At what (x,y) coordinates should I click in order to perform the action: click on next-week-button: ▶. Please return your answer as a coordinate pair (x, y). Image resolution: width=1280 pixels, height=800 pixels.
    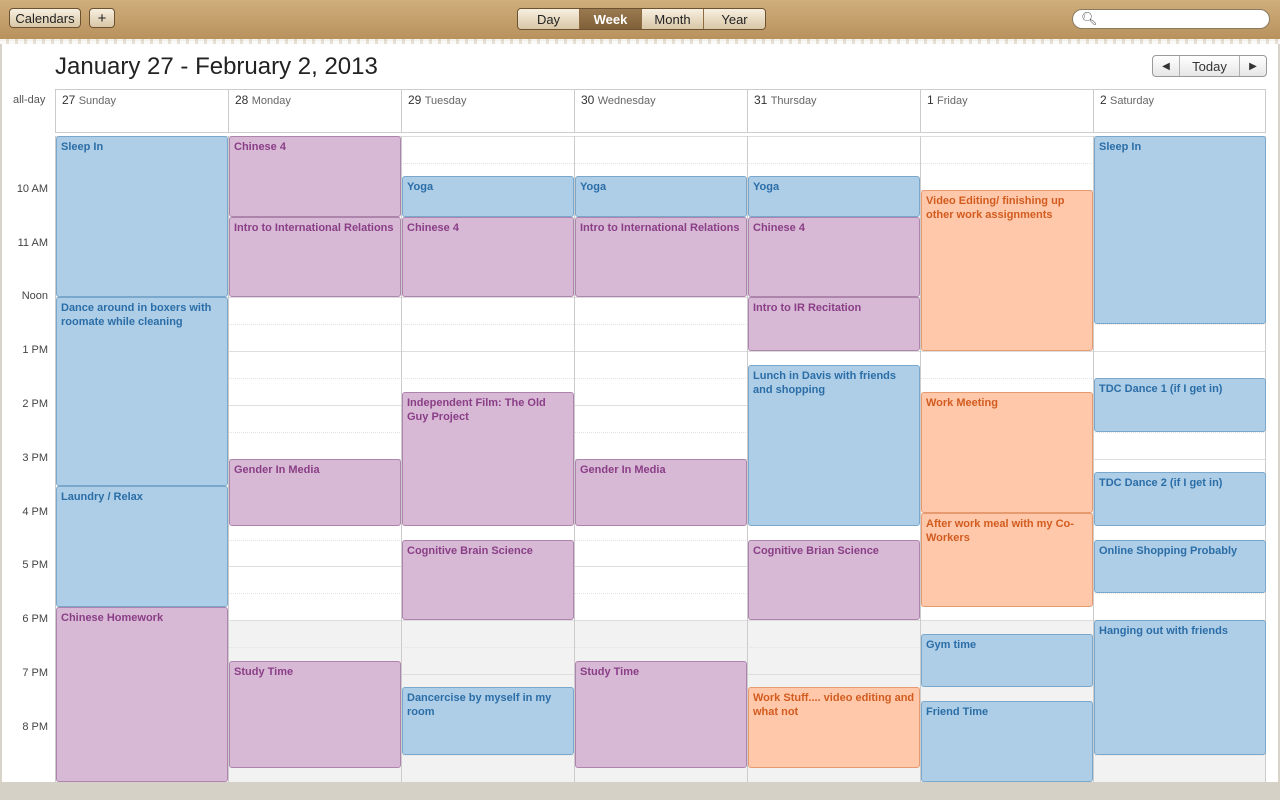
    Looking at the image, I should click on (1253, 66).